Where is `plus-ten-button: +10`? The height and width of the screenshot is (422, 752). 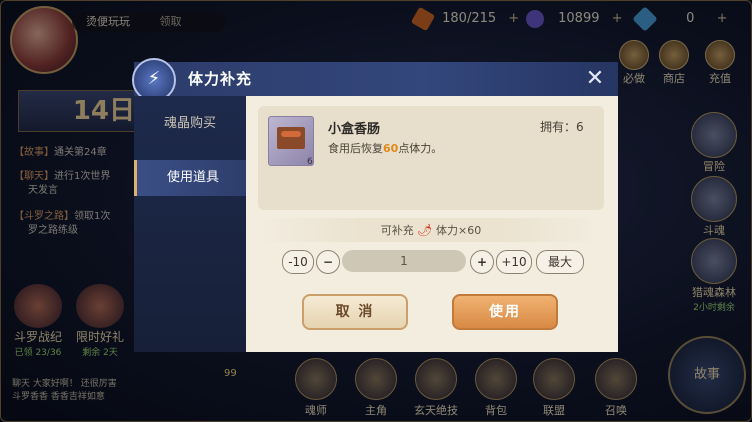
plus-ten-button: +10 is located at coordinates (514, 262).